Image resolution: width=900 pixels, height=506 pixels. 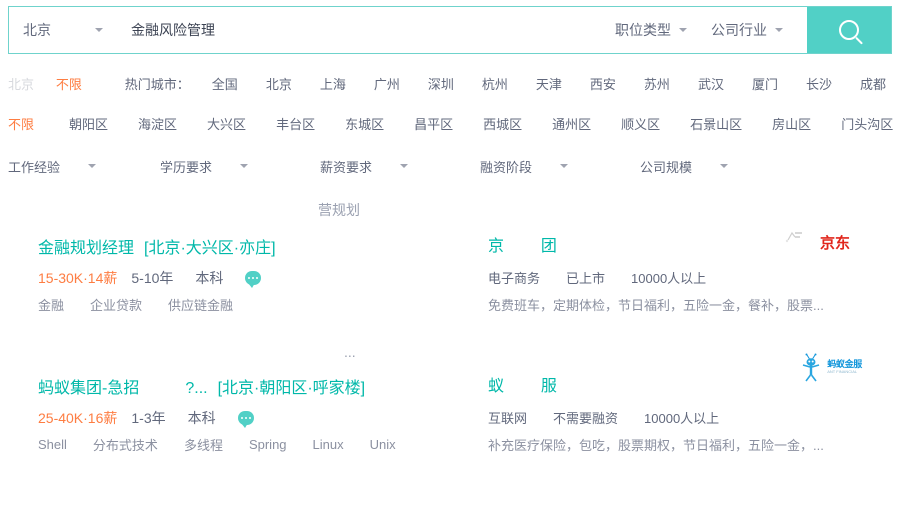 What do you see at coordinates (230, 444) in the screenshot?
I see `job-tags: Shell 分布式技术 多线程 Spring Linux Unix` at bounding box center [230, 444].